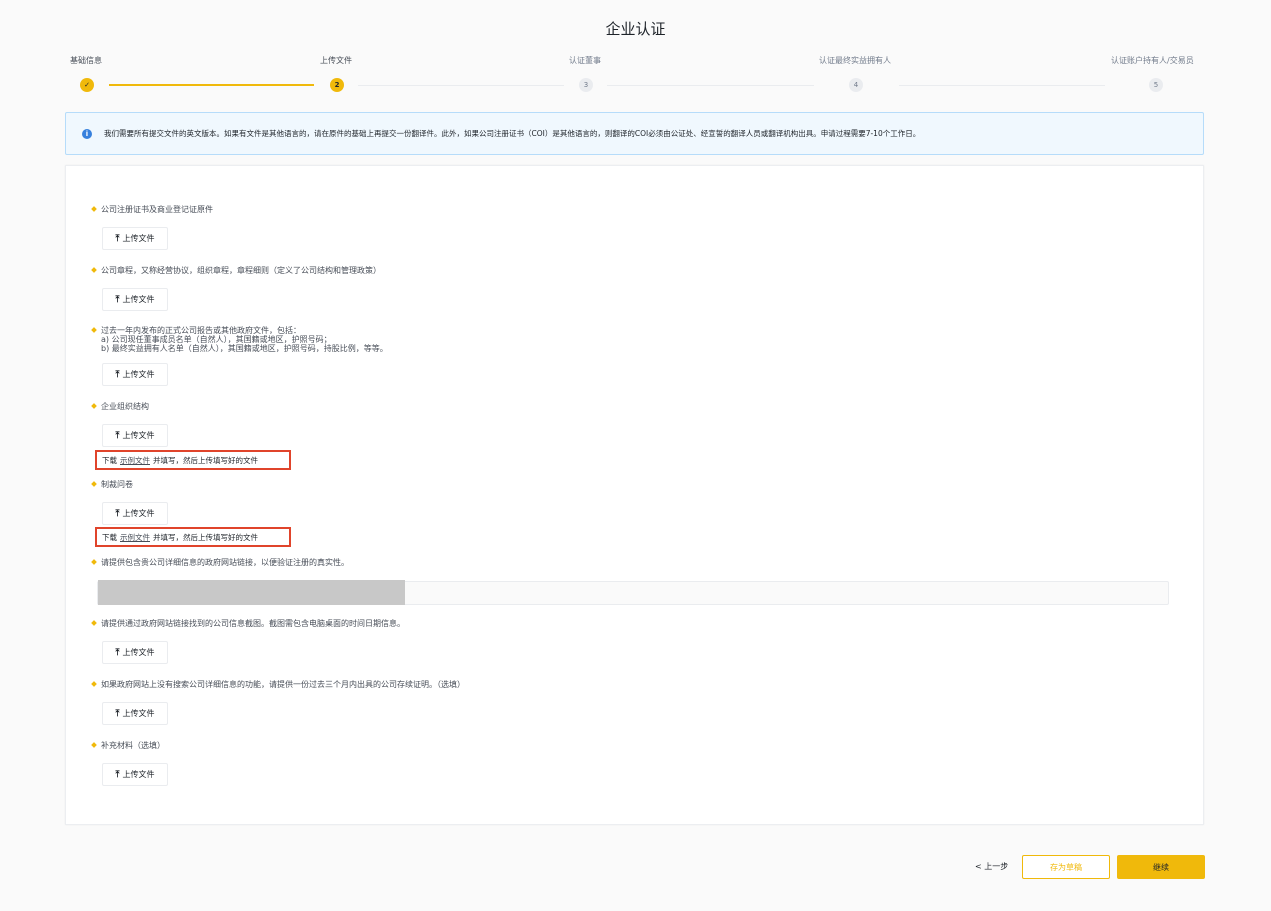 The width and height of the screenshot is (1271, 911). Describe the element at coordinates (991, 866) in the screenshot. I see `prev-step-link: < 上一步` at that location.